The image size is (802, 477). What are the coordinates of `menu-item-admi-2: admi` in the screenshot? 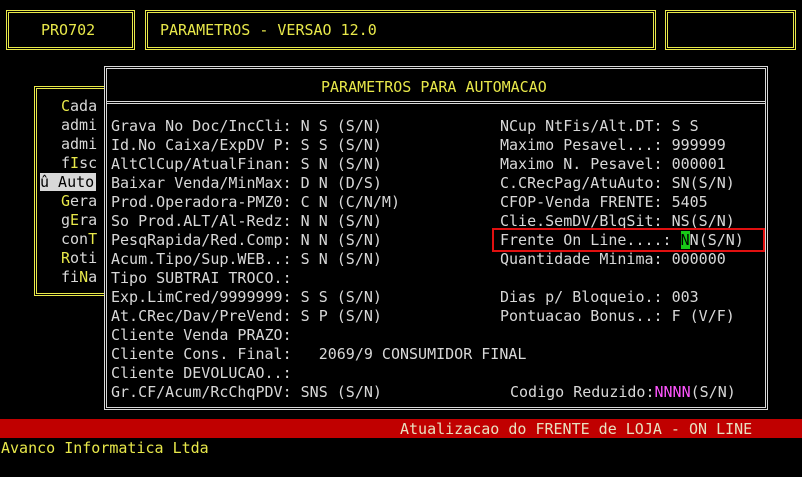 It's located at (79, 144).